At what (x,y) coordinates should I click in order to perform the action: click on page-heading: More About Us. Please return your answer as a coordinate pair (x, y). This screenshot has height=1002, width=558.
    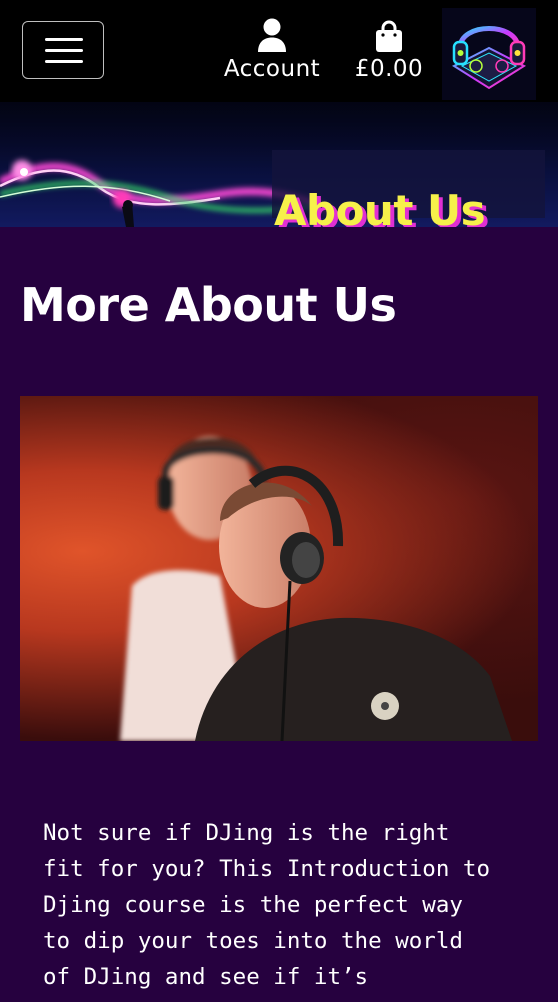
    Looking at the image, I should click on (208, 305).